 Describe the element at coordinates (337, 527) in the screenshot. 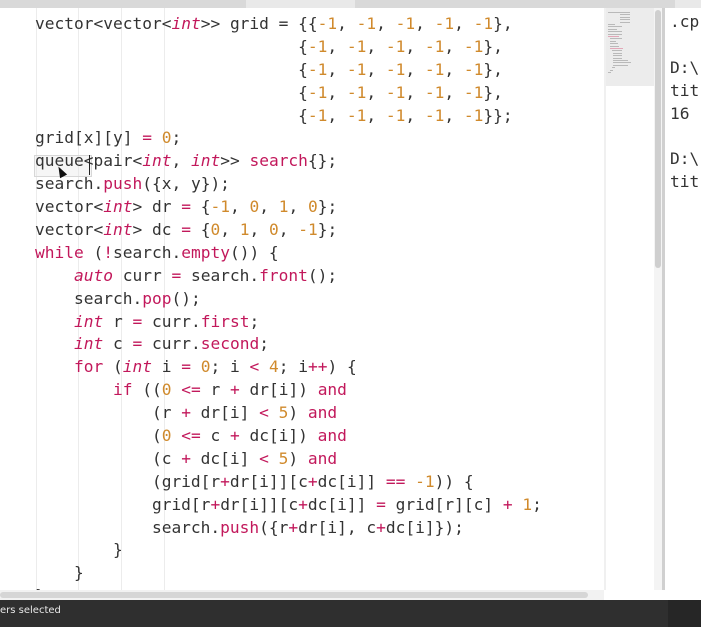

I see `code-token: dr[i], c` at that location.